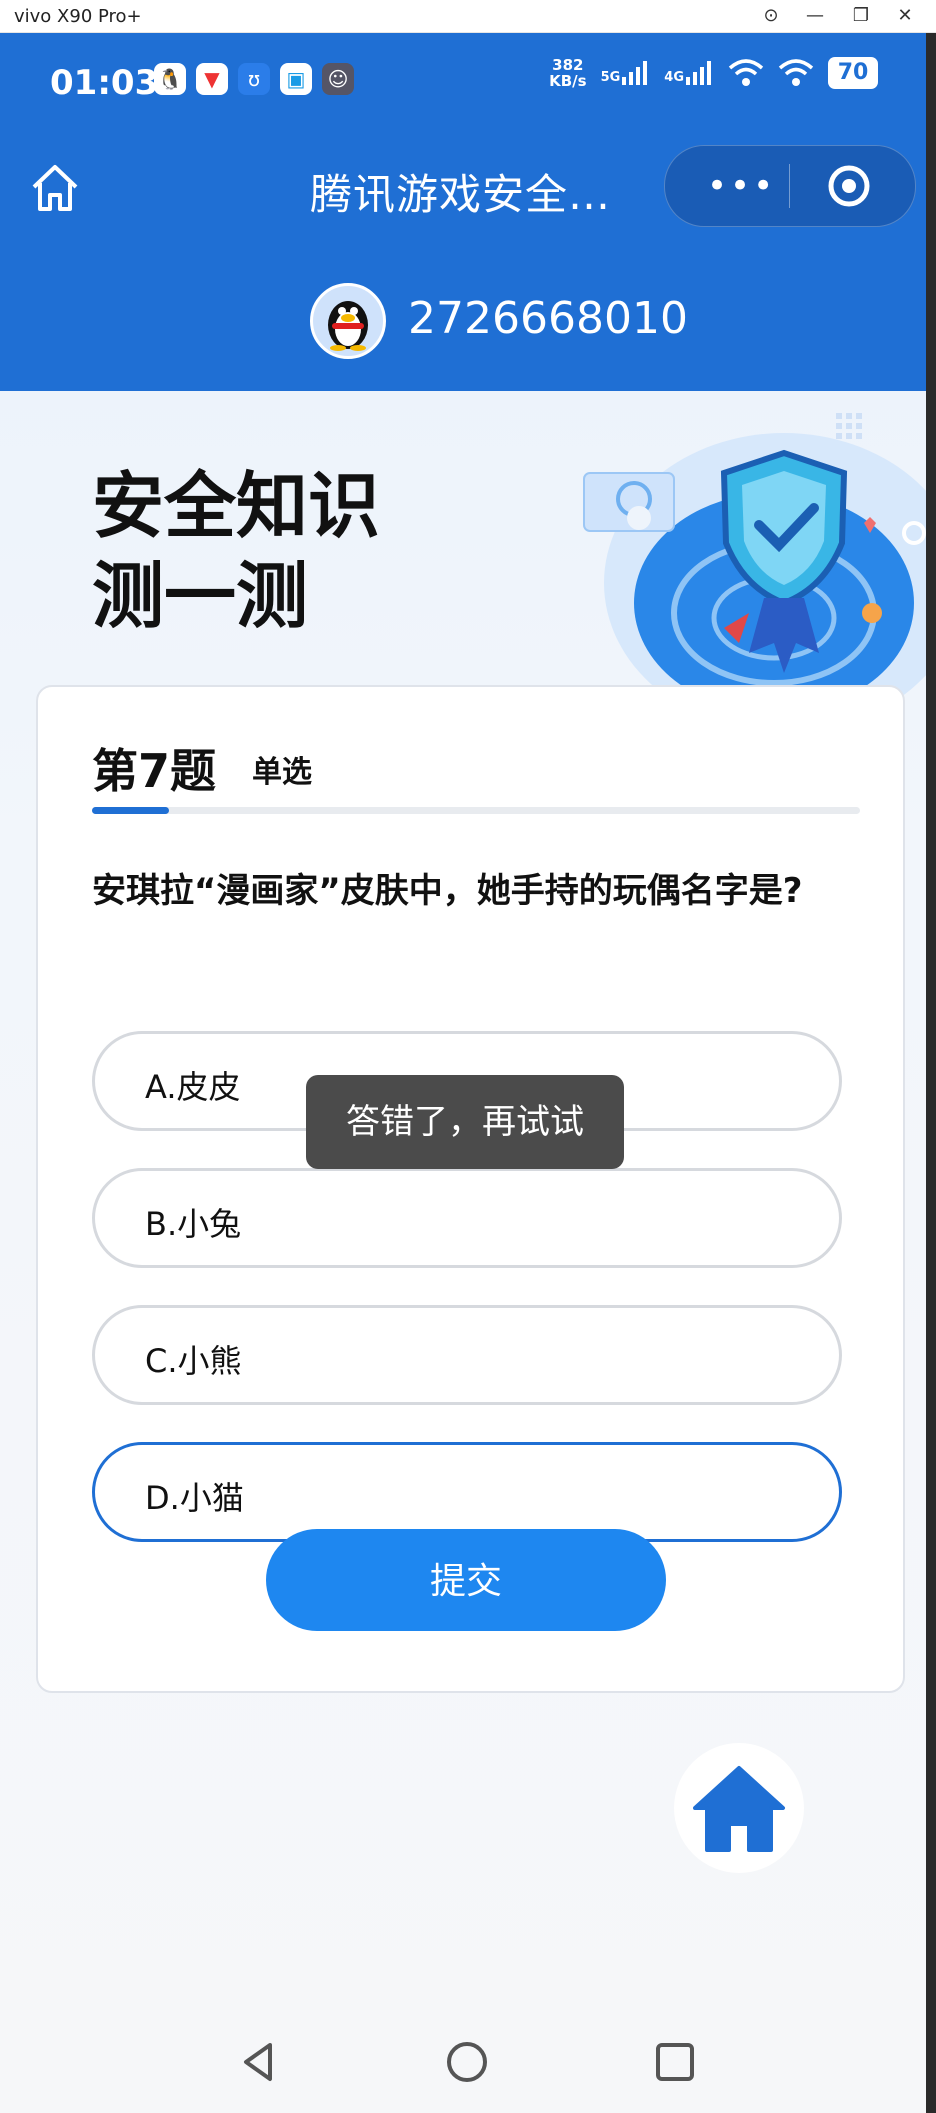 This screenshot has width=936, height=2113. I want to click on option-label: A.皮皮, so click(193, 1087).